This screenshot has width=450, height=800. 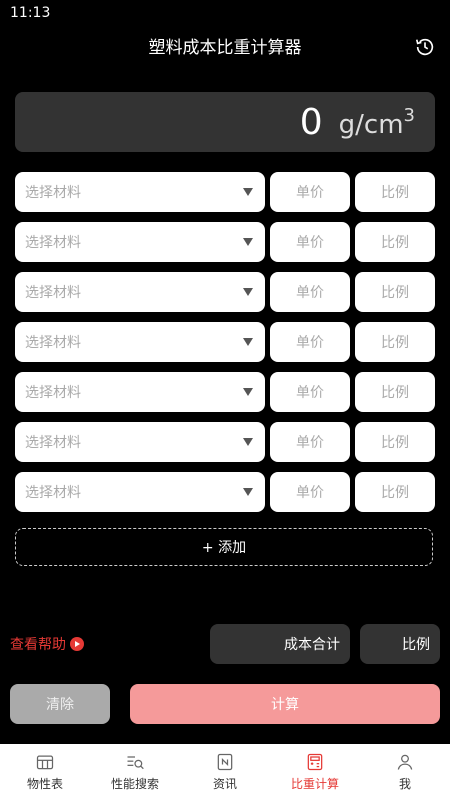 What do you see at coordinates (405, 772) in the screenshot?
I see `tab-me: 我` at bounding box center [405, 772].